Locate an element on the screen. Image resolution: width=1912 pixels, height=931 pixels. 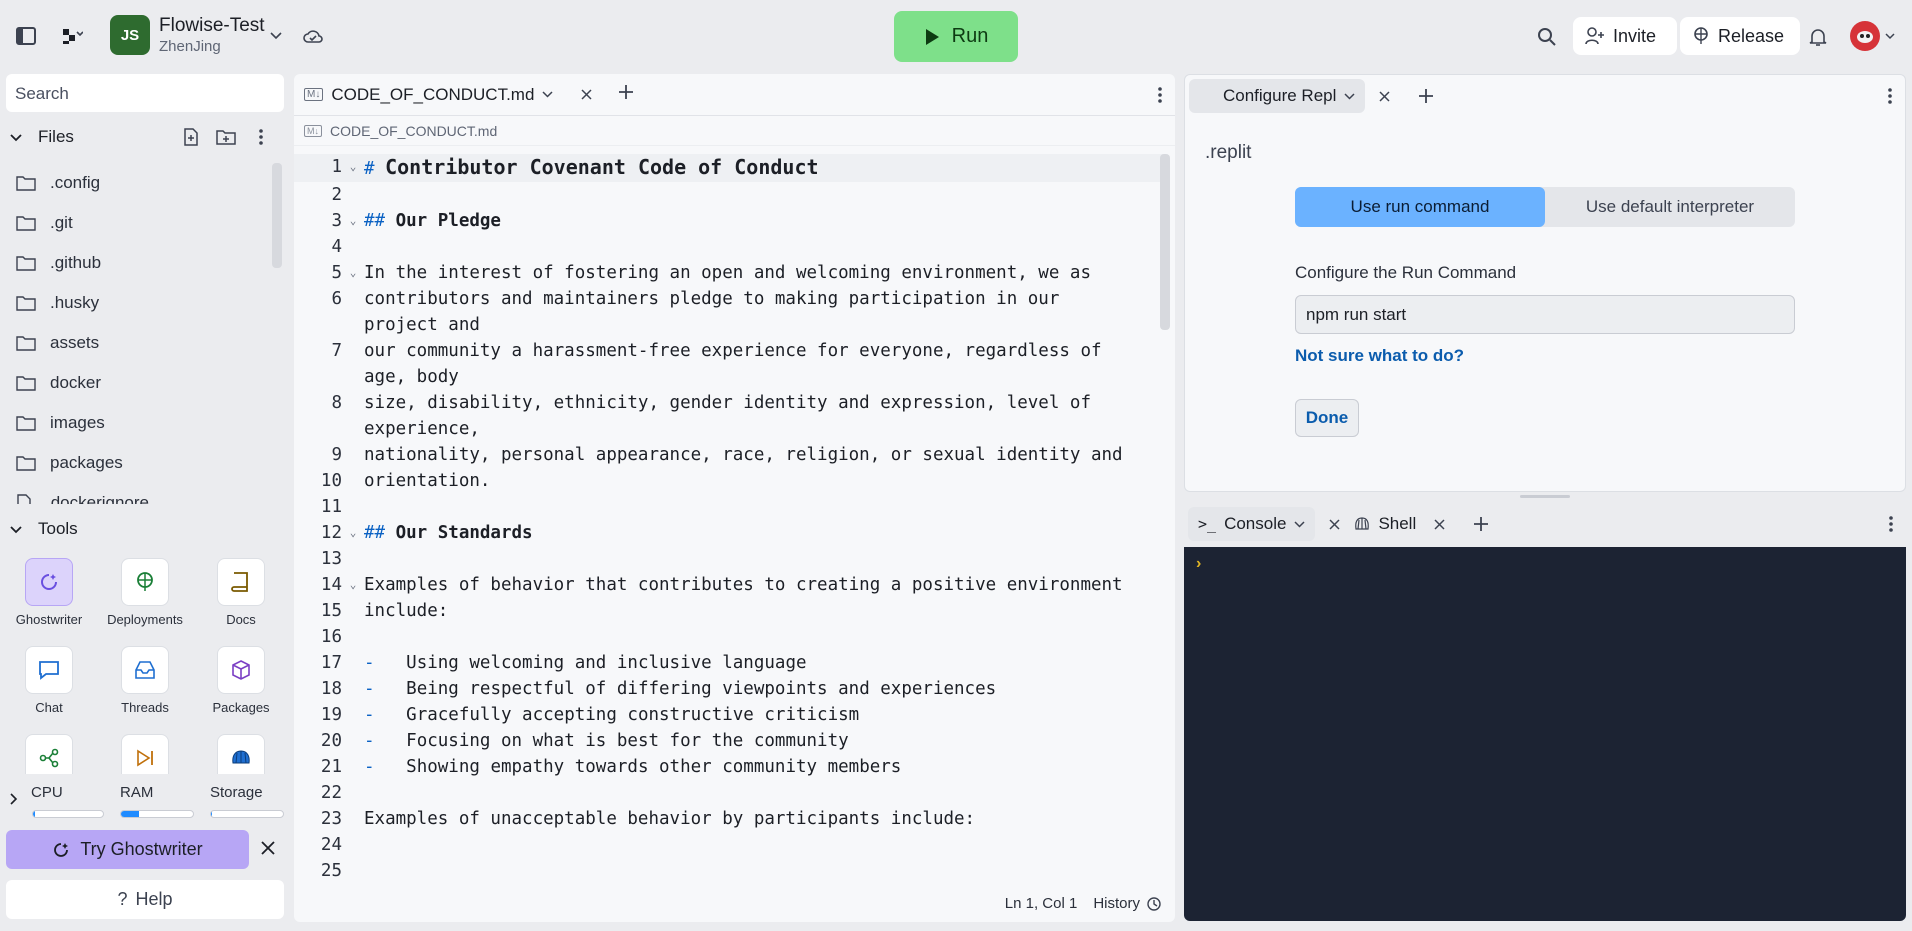
file-item: .dockerignore is located at coordinates (135, 493).